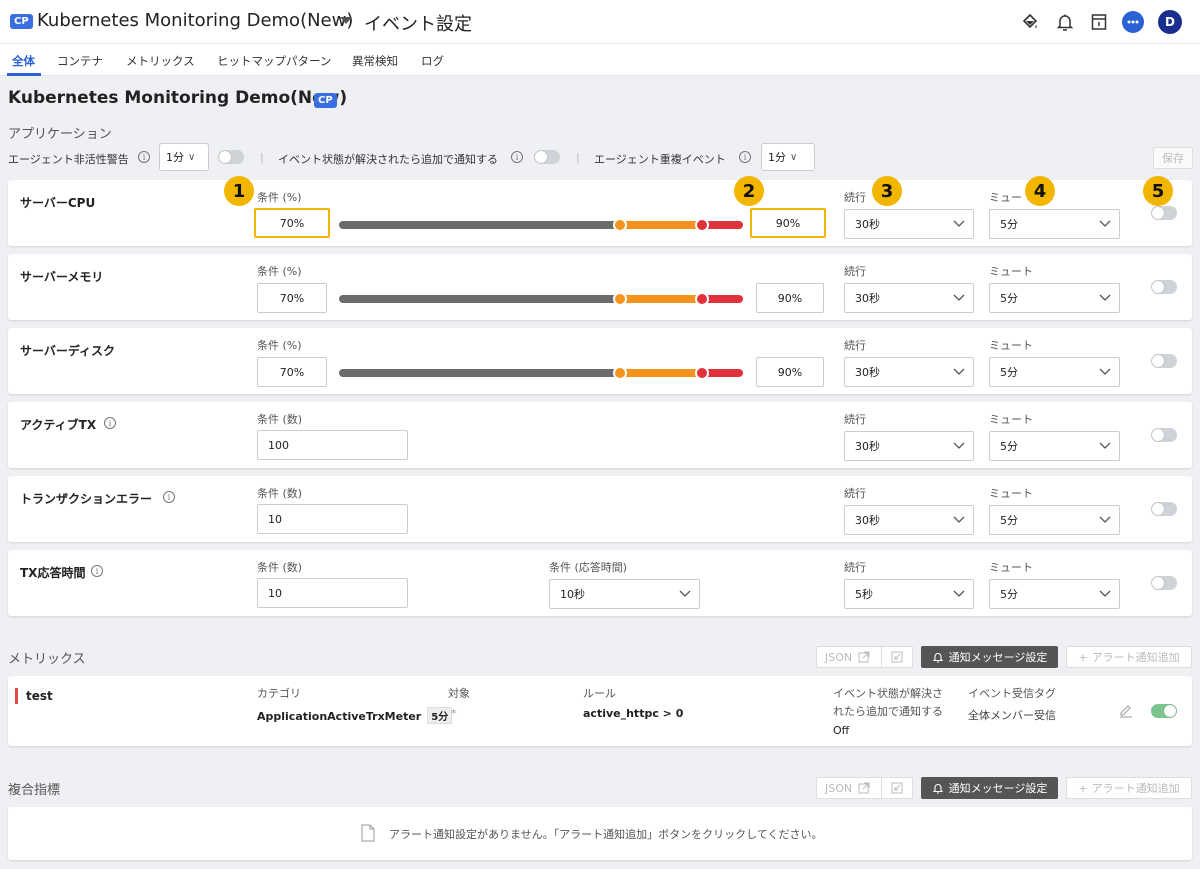 The width and height of the screenshot is (1200, 869). Describe the element at coordinates (1030, 22) in the screenshot. I see `paint-bucket-icon` at that location.